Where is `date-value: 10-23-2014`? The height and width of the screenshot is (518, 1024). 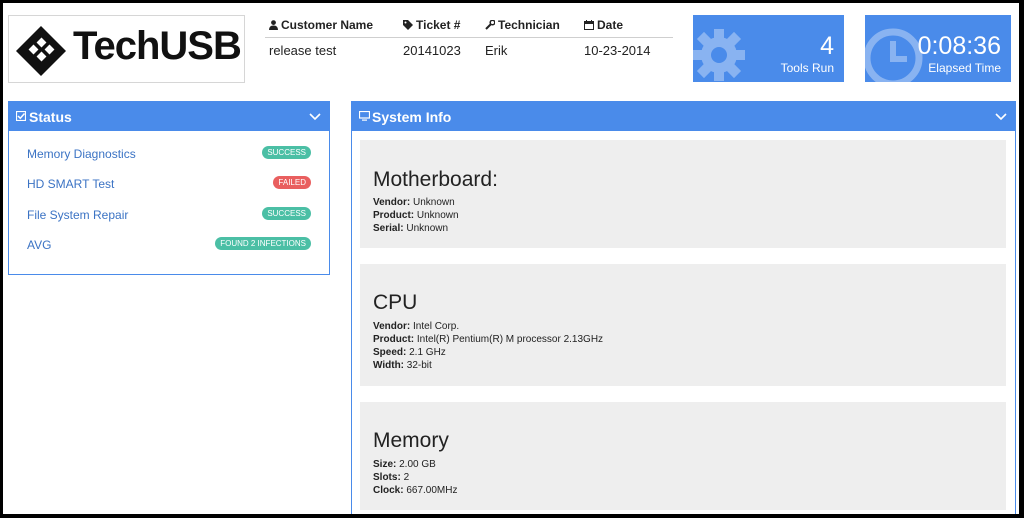
date-value: 10-23-2014 is located at coordinates (617, 50).